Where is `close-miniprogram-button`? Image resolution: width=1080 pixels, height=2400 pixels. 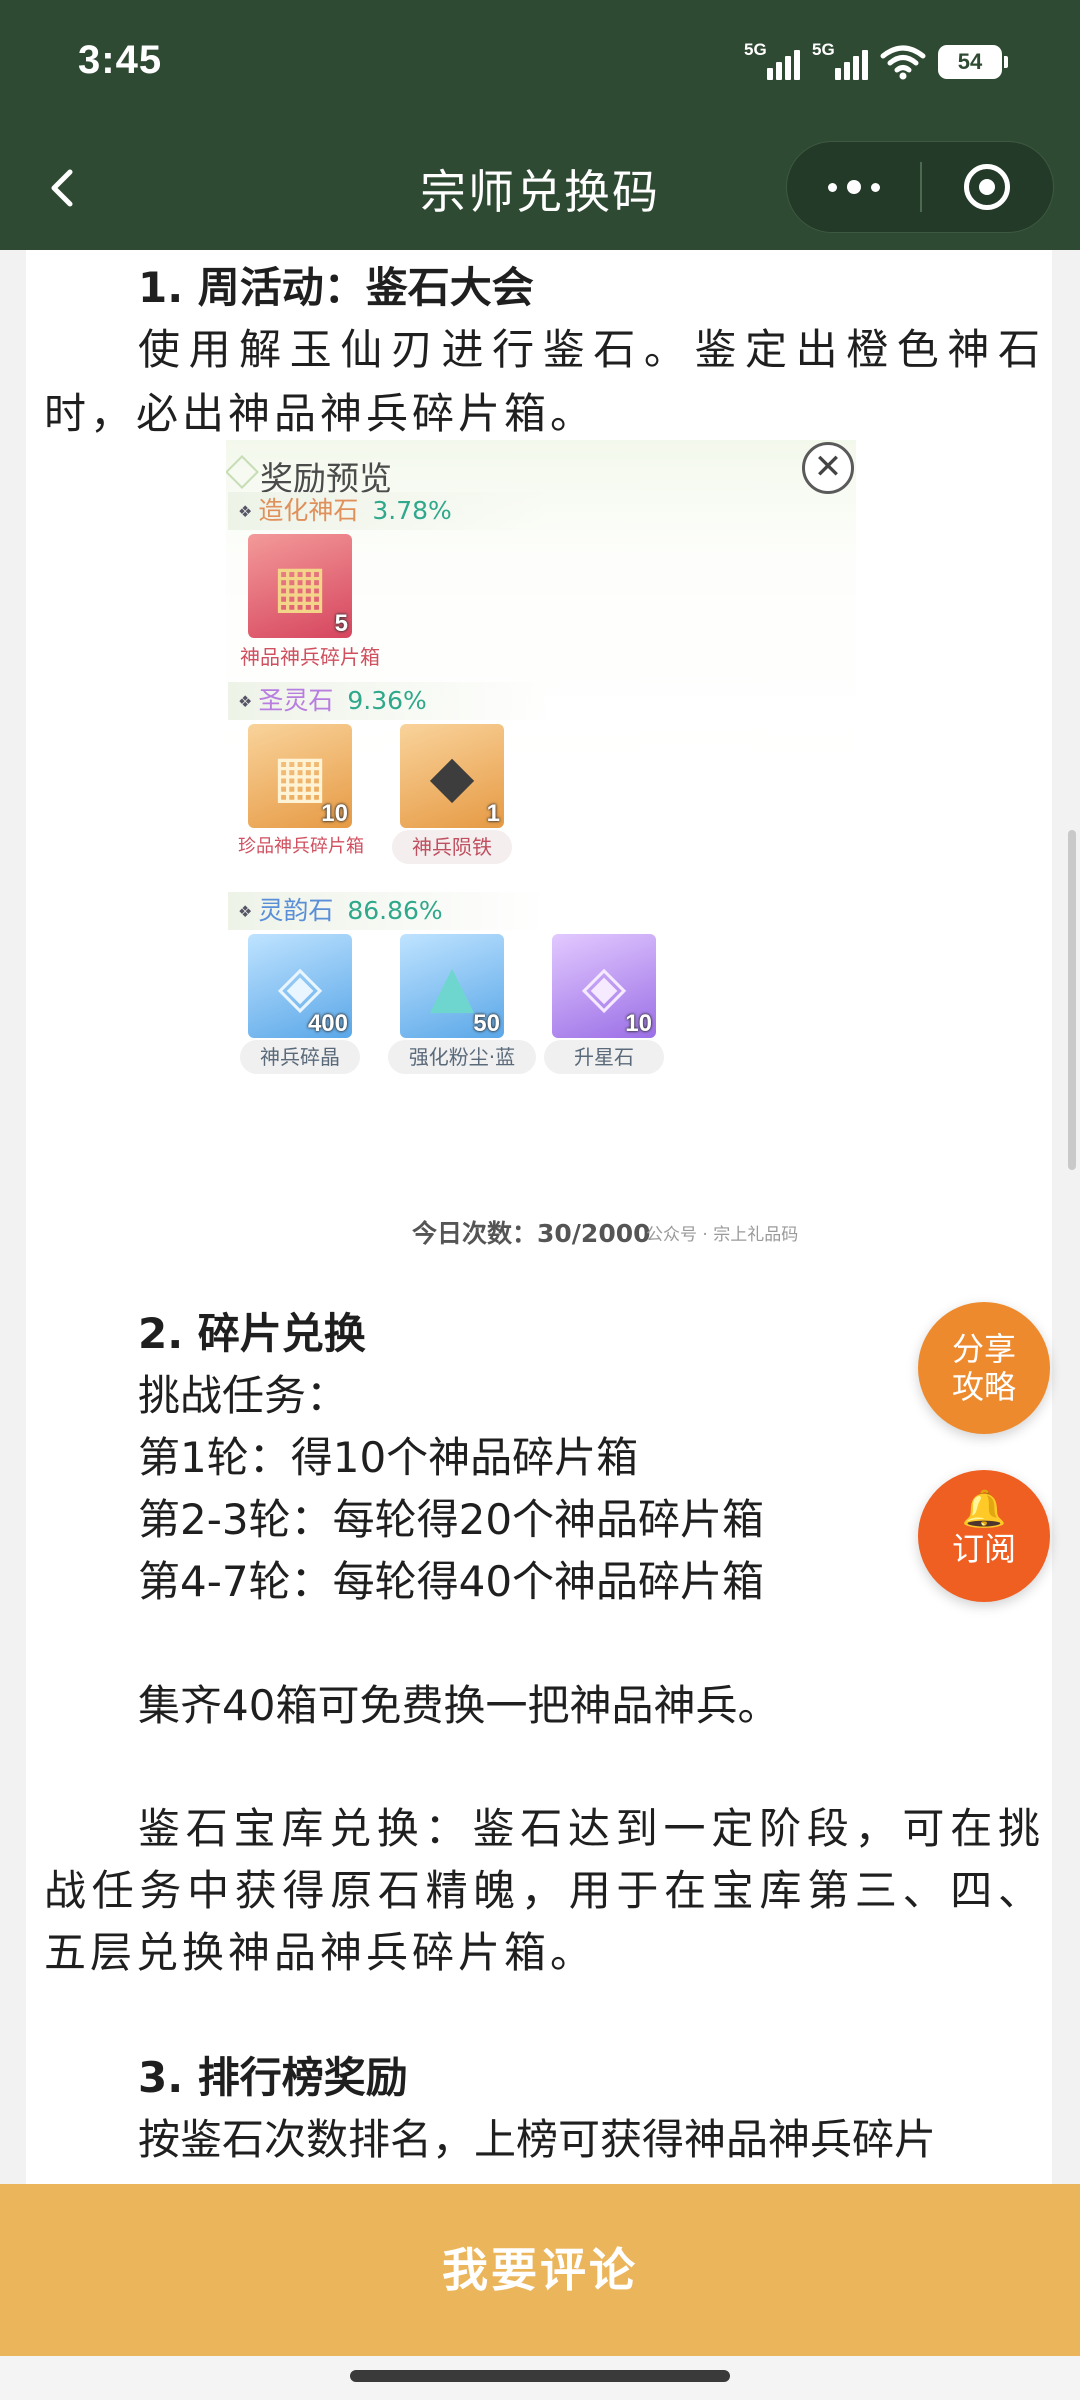 close-miniprogram-button is located at coordinates (987, 187).